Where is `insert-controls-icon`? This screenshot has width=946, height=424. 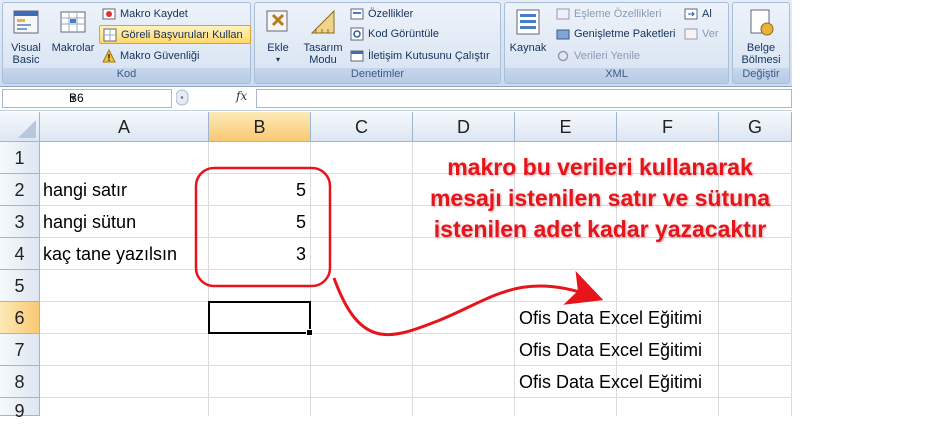
insert-controls-icon is located at coordinates (277, 21).